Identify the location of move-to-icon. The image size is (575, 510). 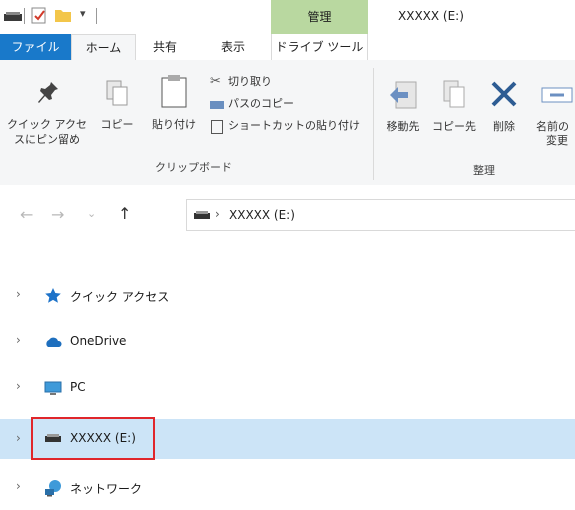
(403, 95).